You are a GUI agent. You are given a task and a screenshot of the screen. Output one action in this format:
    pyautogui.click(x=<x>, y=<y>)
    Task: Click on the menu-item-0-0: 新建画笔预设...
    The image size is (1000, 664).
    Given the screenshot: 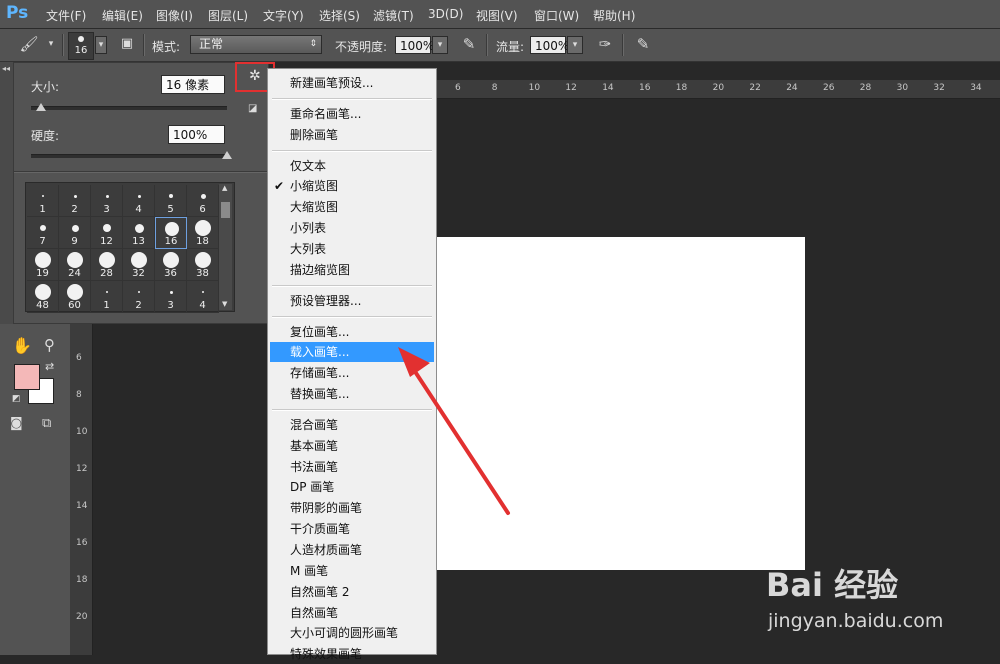 What is the action you would take?
    pyautogui.click(x=352, y=83)
    